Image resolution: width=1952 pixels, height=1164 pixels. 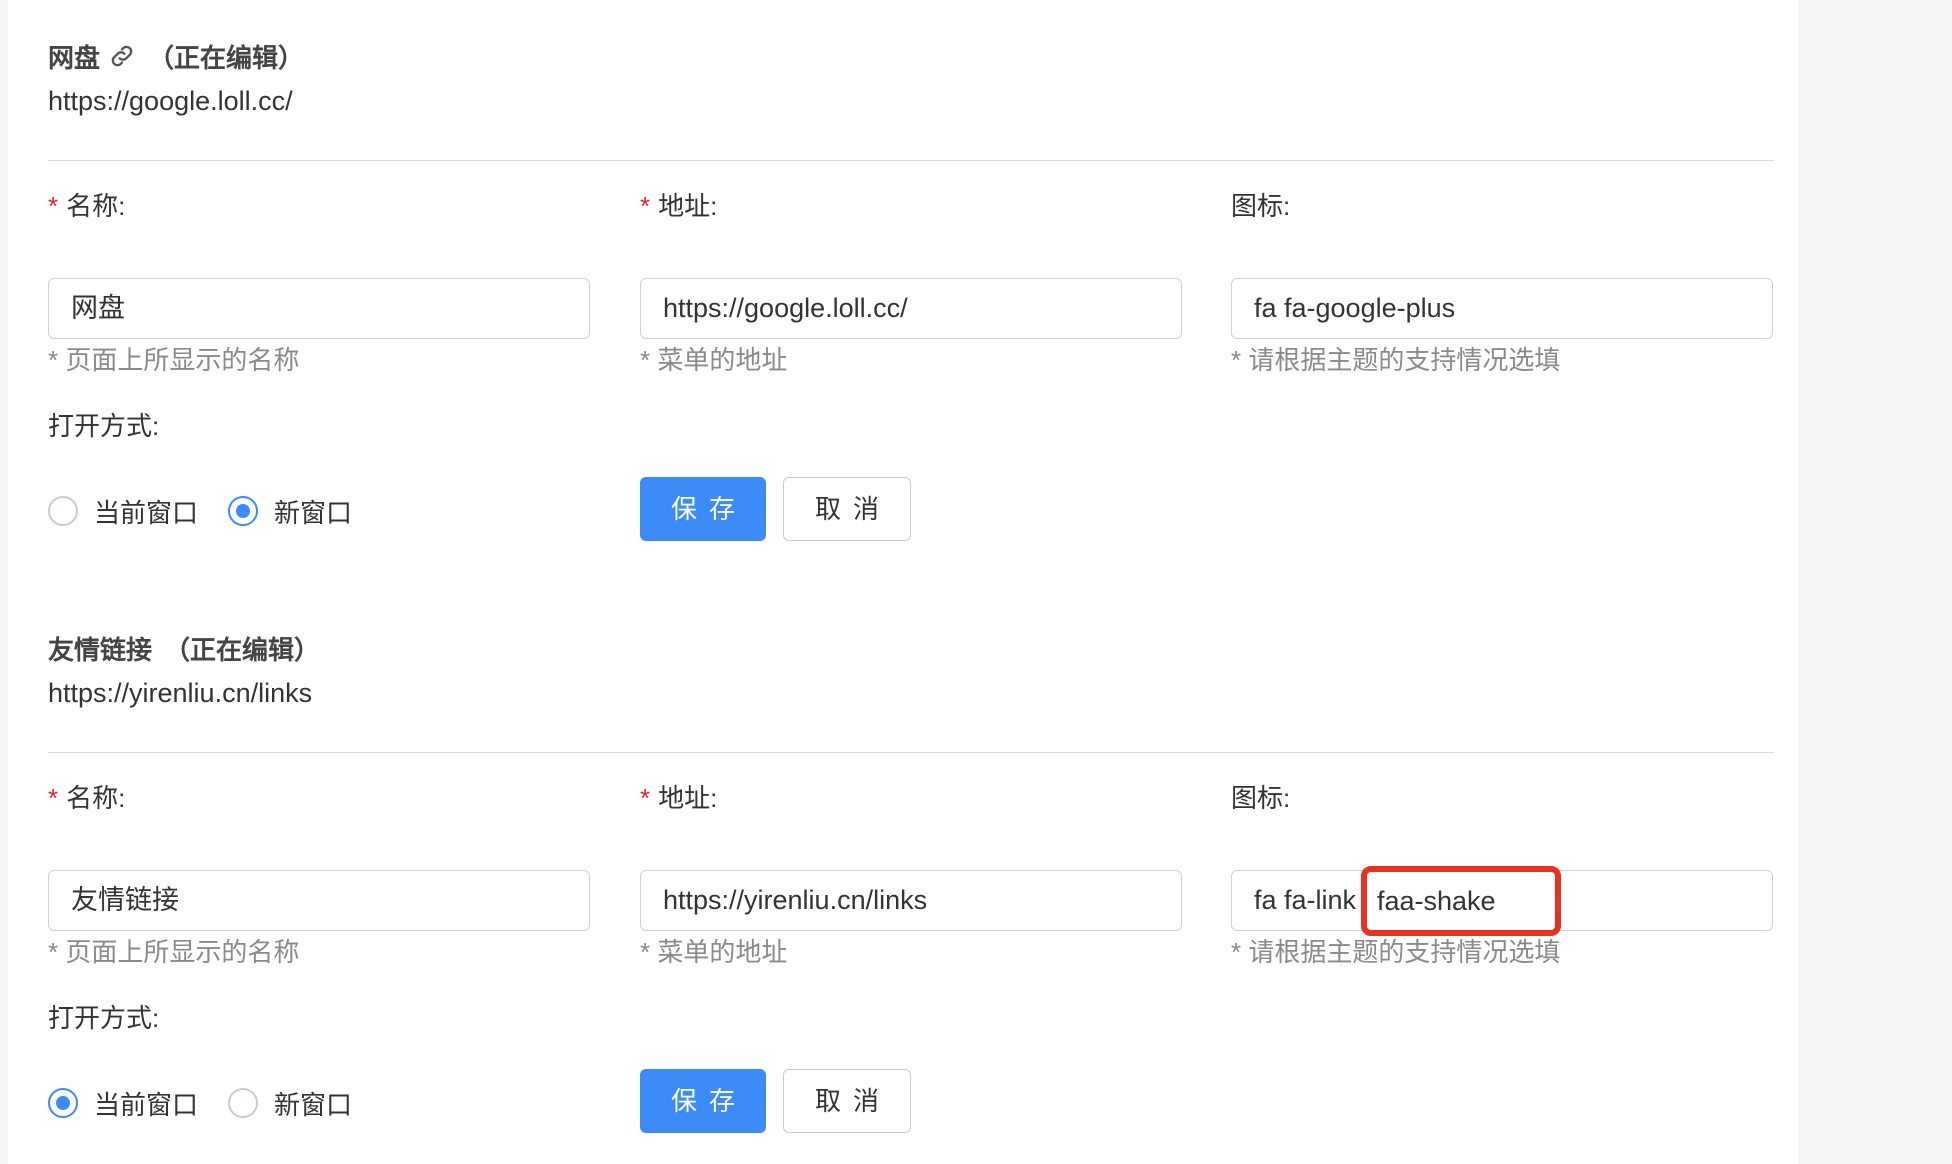 I want to click on link-icon, so click(x=122, y=56).